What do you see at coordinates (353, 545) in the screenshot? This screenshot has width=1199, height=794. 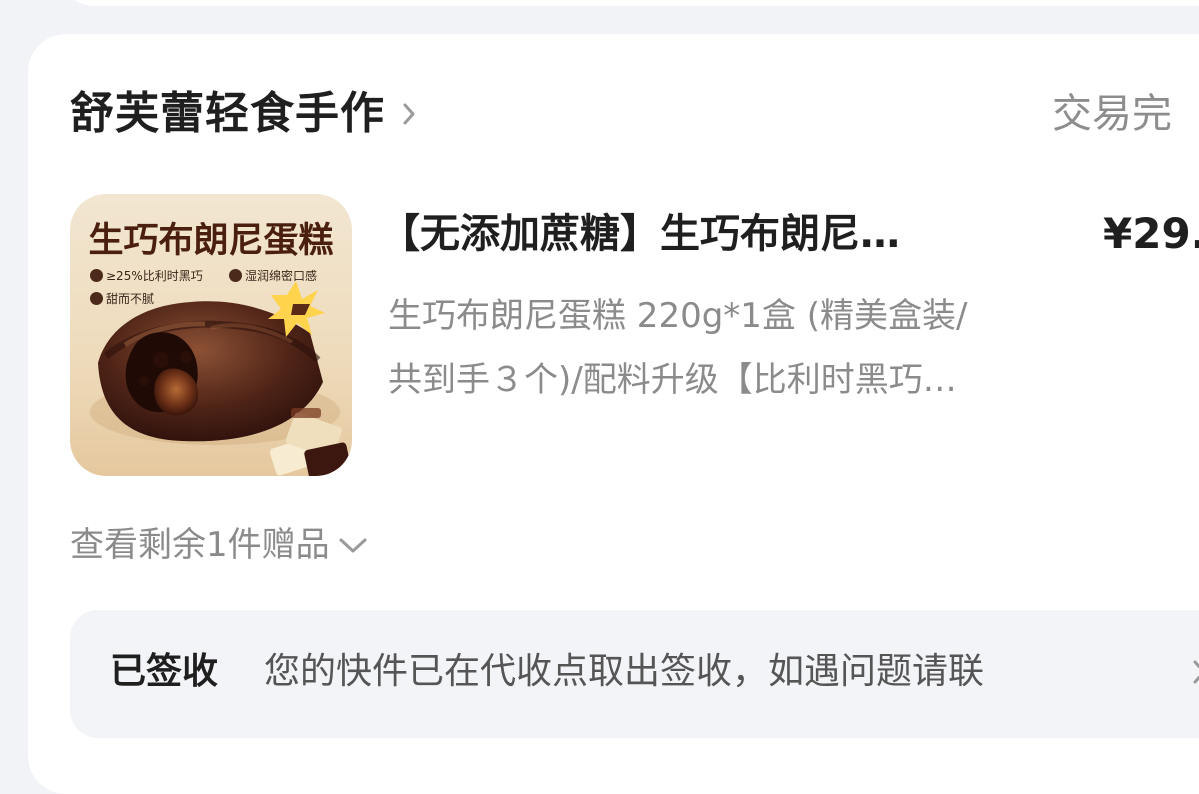 I see `chevron-down-icon` at bounding box center [353, 545].